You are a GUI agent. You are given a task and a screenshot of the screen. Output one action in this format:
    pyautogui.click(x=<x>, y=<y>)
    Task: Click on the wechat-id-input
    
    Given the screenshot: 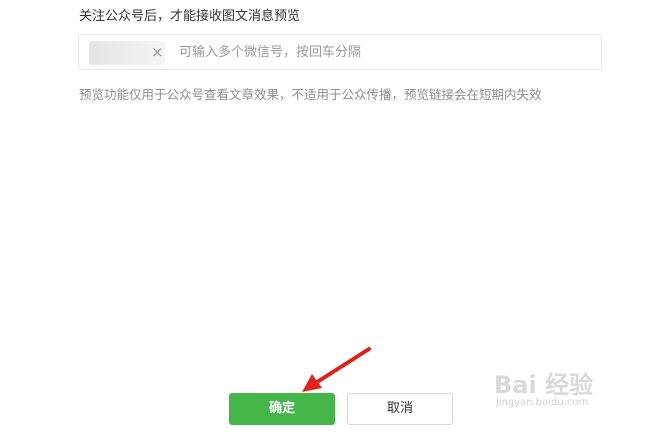 What is the action you would take?
    pyautogui.click(x=379, y=52)
    